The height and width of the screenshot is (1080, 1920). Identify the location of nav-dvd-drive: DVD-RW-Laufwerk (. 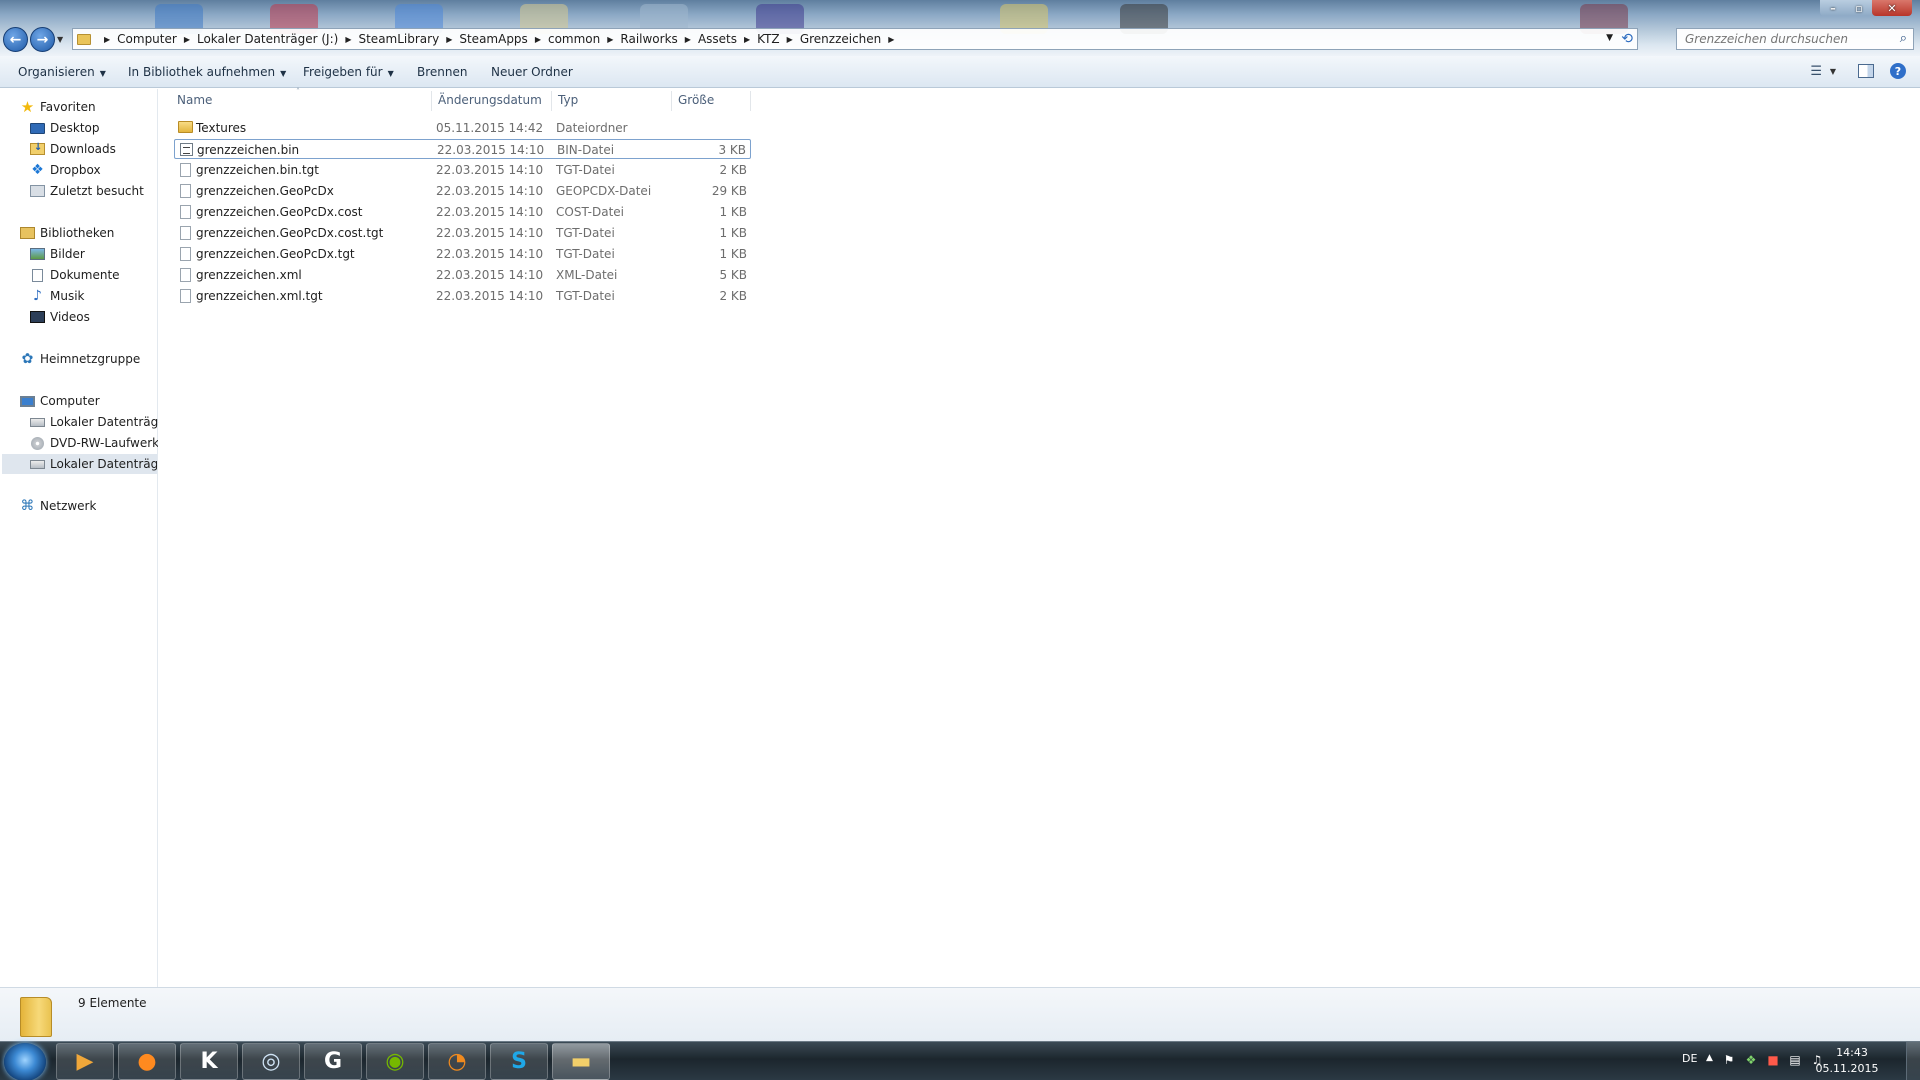
(94, 443).